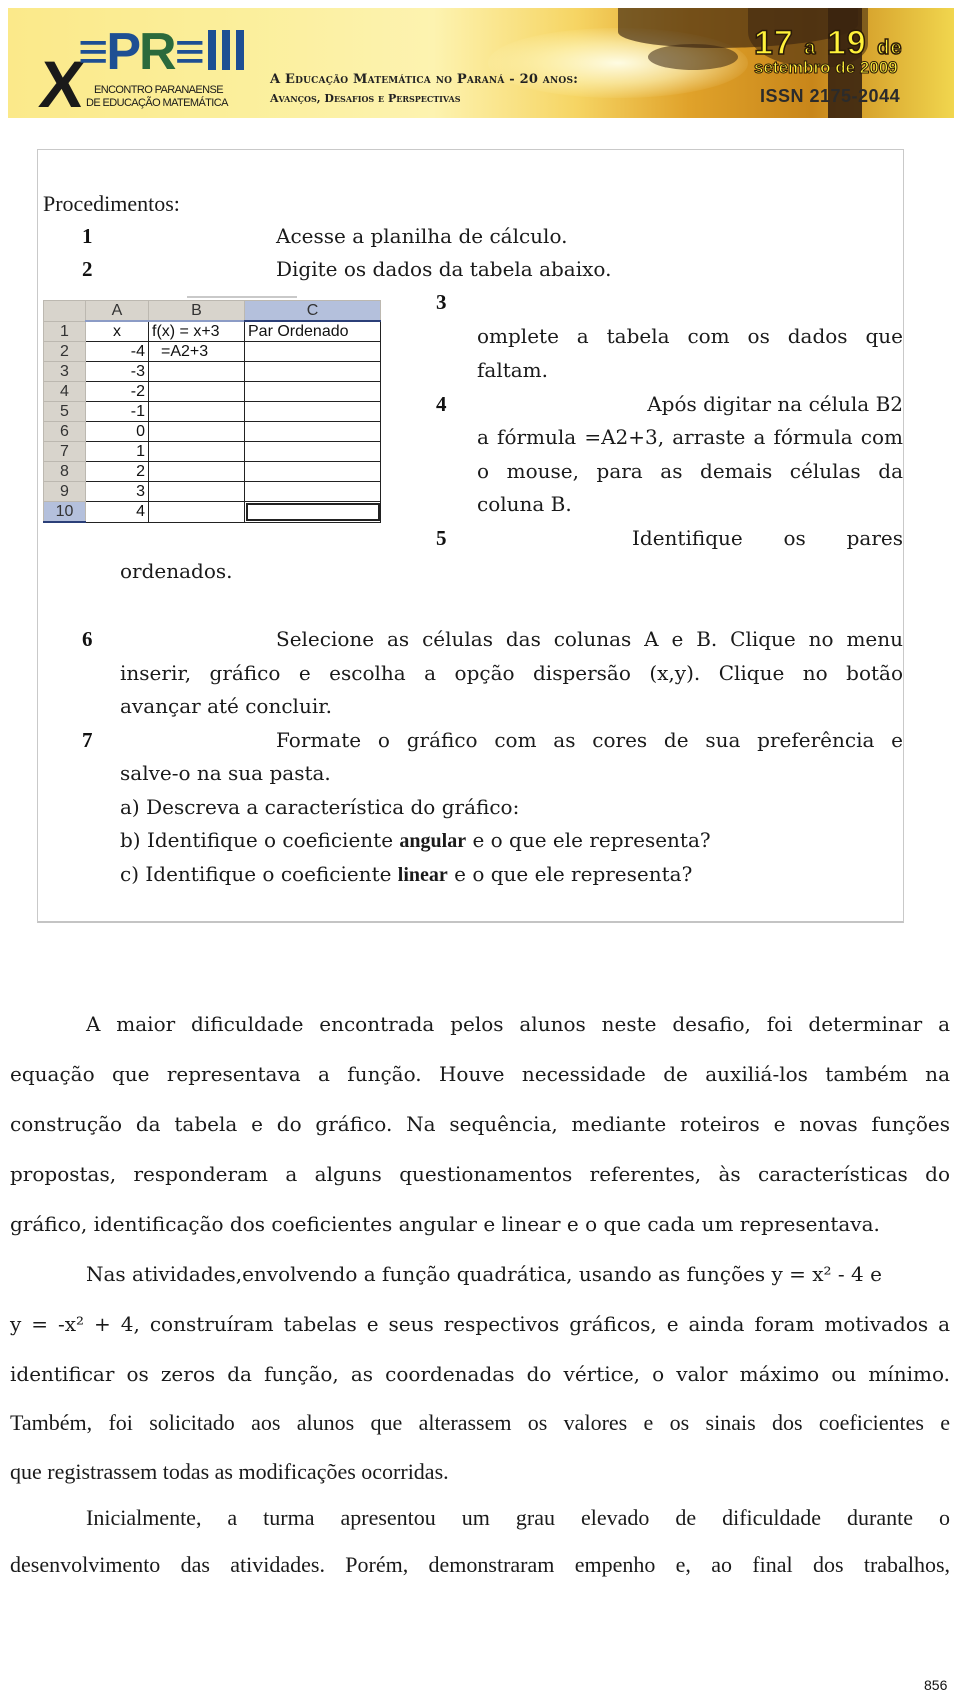  What do you see at coordinates (141, 52) in the screenshot?
I see `logo-wordmark: ≡PR≡` at bounding box center [141, 52].